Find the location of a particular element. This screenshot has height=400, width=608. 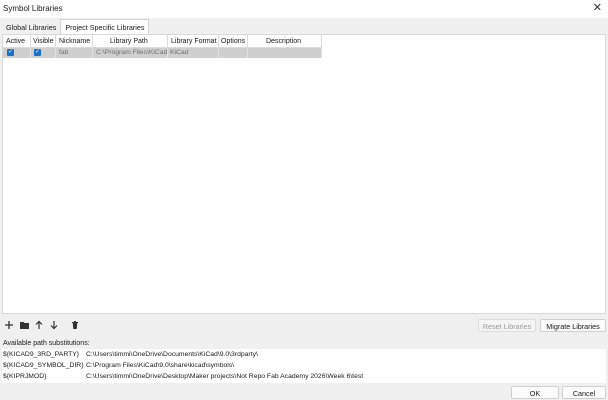

tab-global-libraries: Global Libraries is located at coordinates (31, 27).